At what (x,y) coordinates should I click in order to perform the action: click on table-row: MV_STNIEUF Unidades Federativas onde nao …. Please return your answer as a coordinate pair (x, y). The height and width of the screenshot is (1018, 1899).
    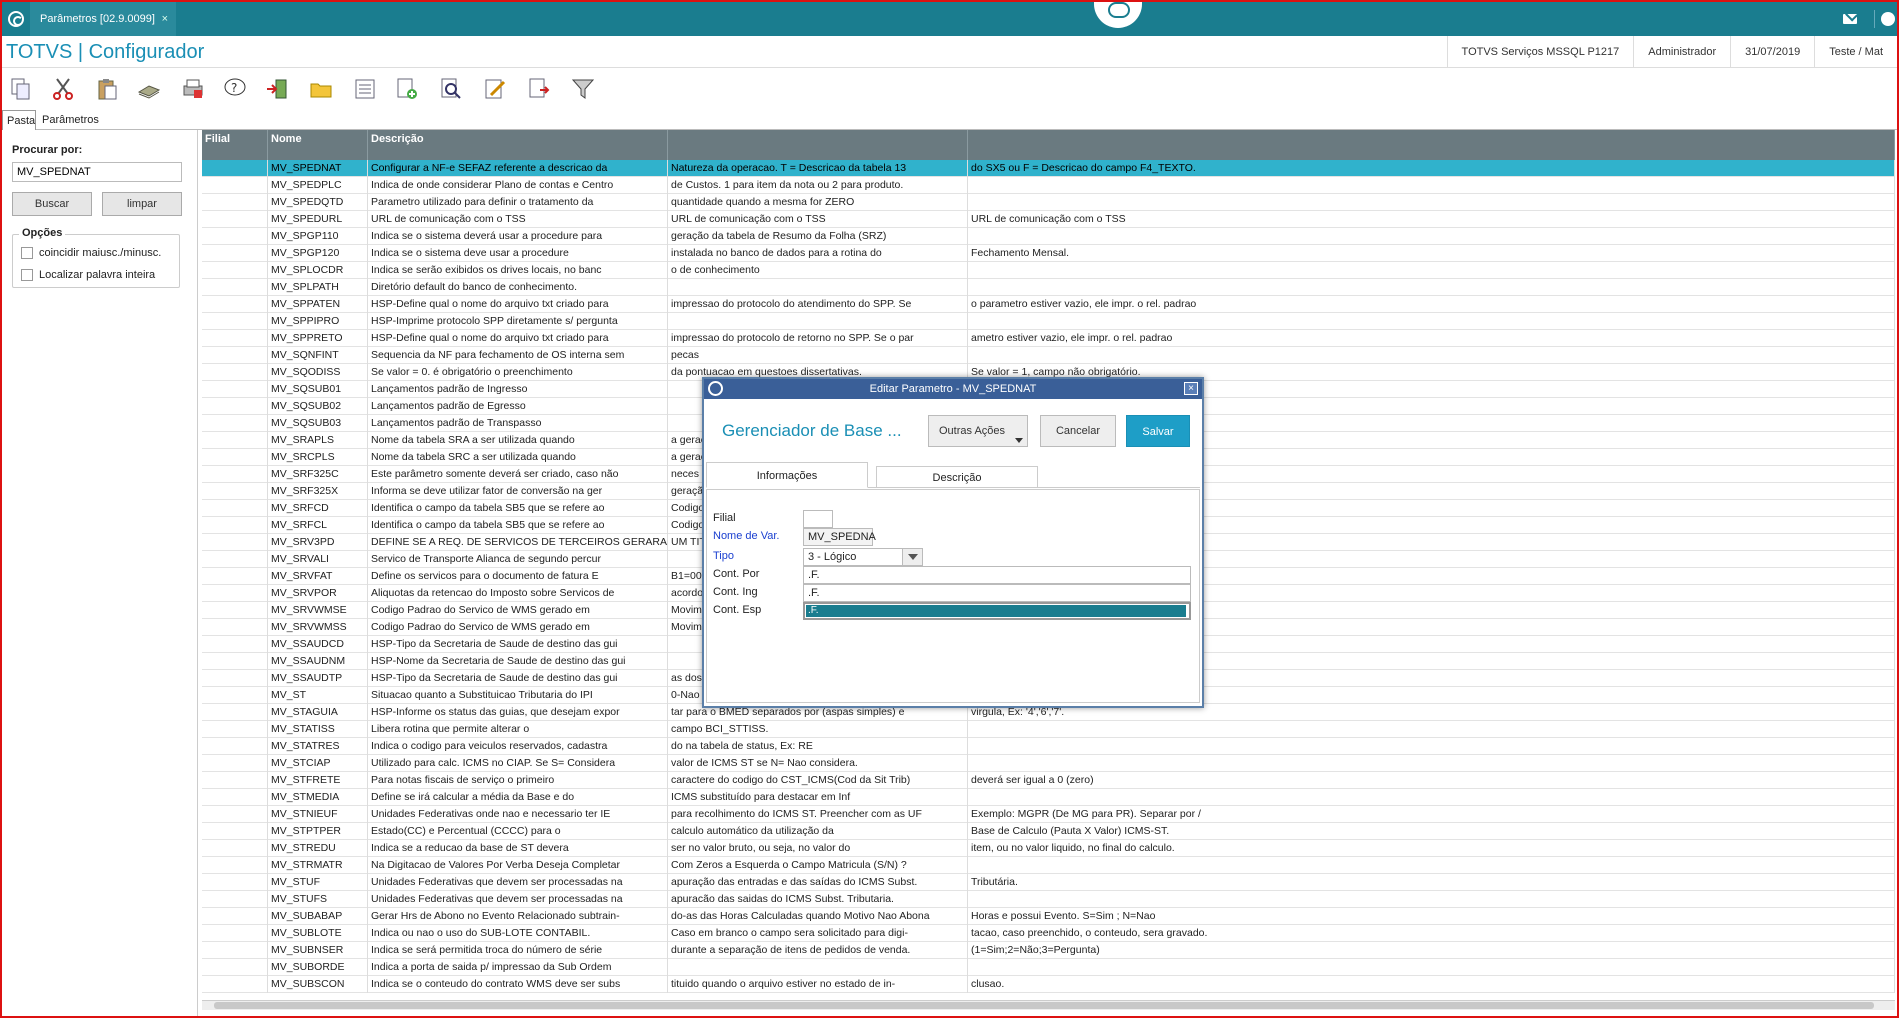
    Looking at the image, I should click on (1048, 814).